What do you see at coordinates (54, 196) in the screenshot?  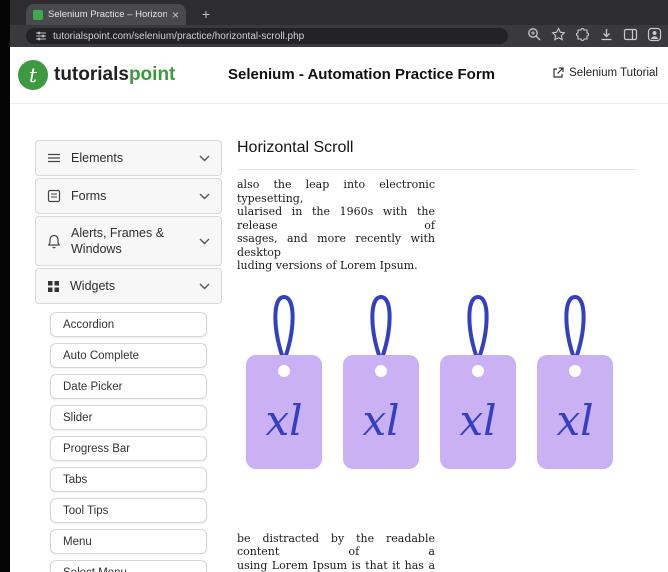 I see `form-icon` at bounding box center [54, 196].